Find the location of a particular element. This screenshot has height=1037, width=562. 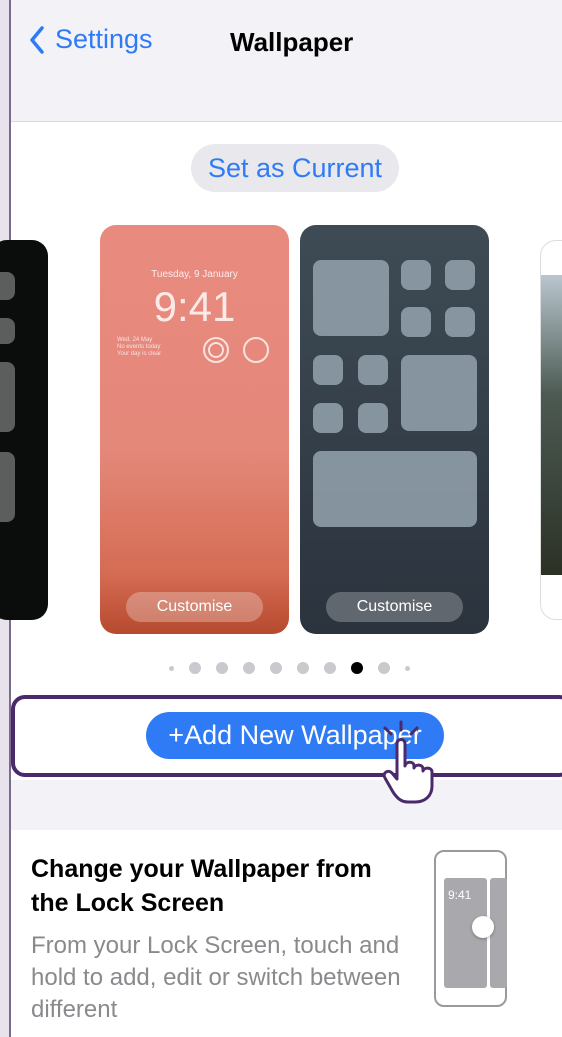

plus-icon: + is located at coordinates (176, 735).